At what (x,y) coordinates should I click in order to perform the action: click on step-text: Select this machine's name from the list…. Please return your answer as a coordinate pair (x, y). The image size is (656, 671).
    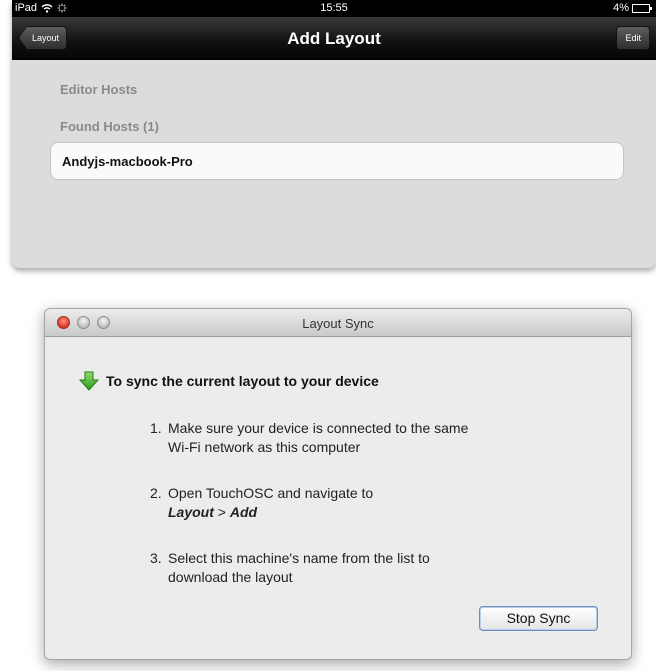
    Looking at the image, I should click on (299, 558).